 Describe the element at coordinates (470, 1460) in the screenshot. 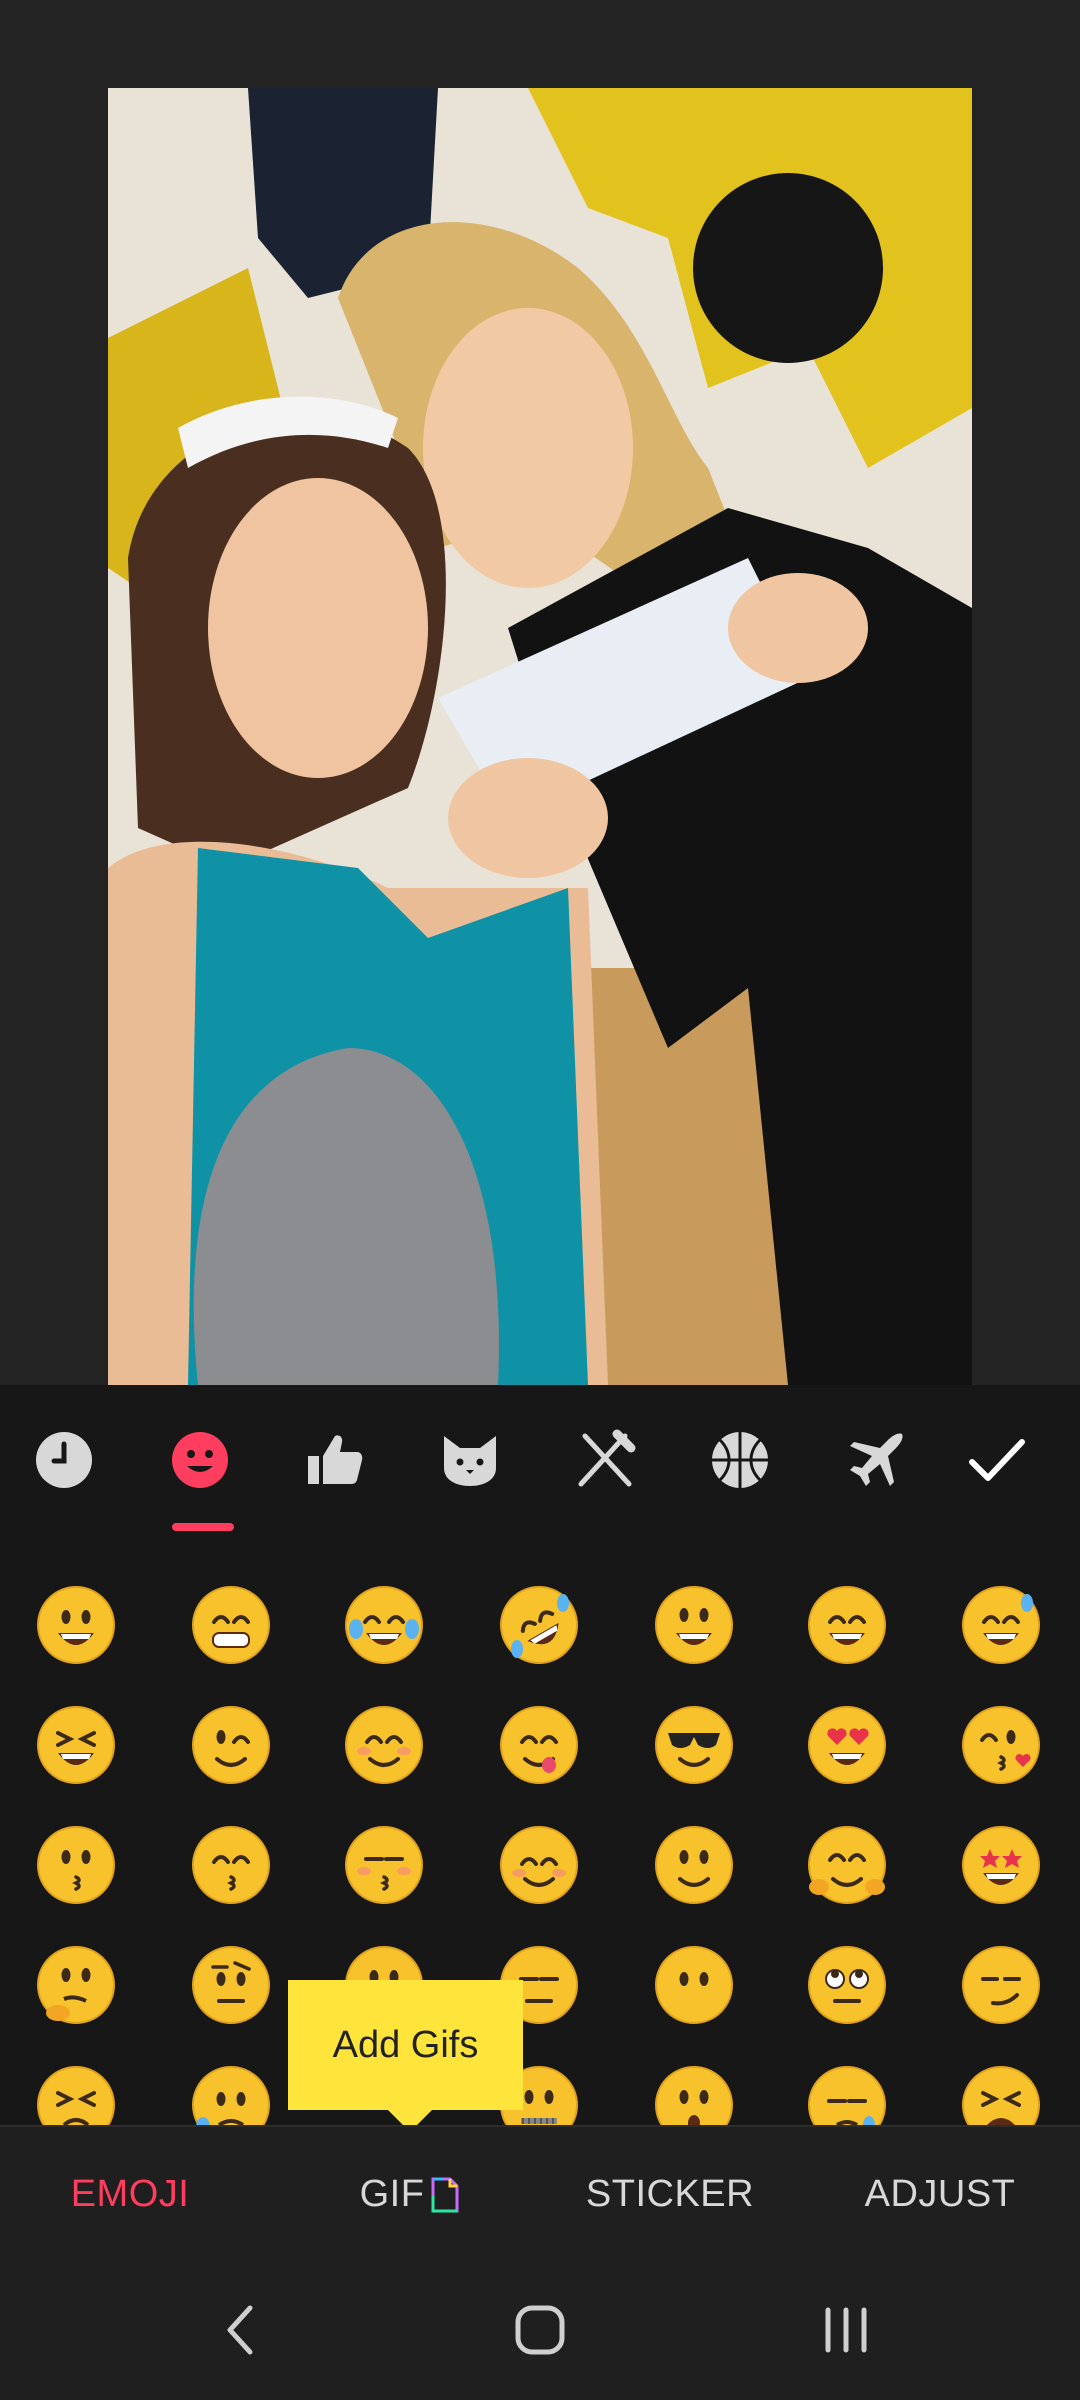

I see `cat-icon` at that location.